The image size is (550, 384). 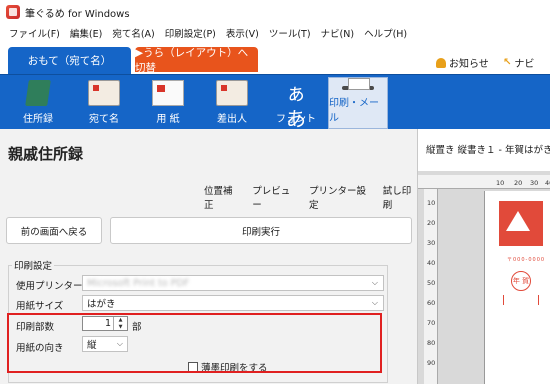 I want to click on ruler-top: 10 20 30 40, so click(x=484, y=182).